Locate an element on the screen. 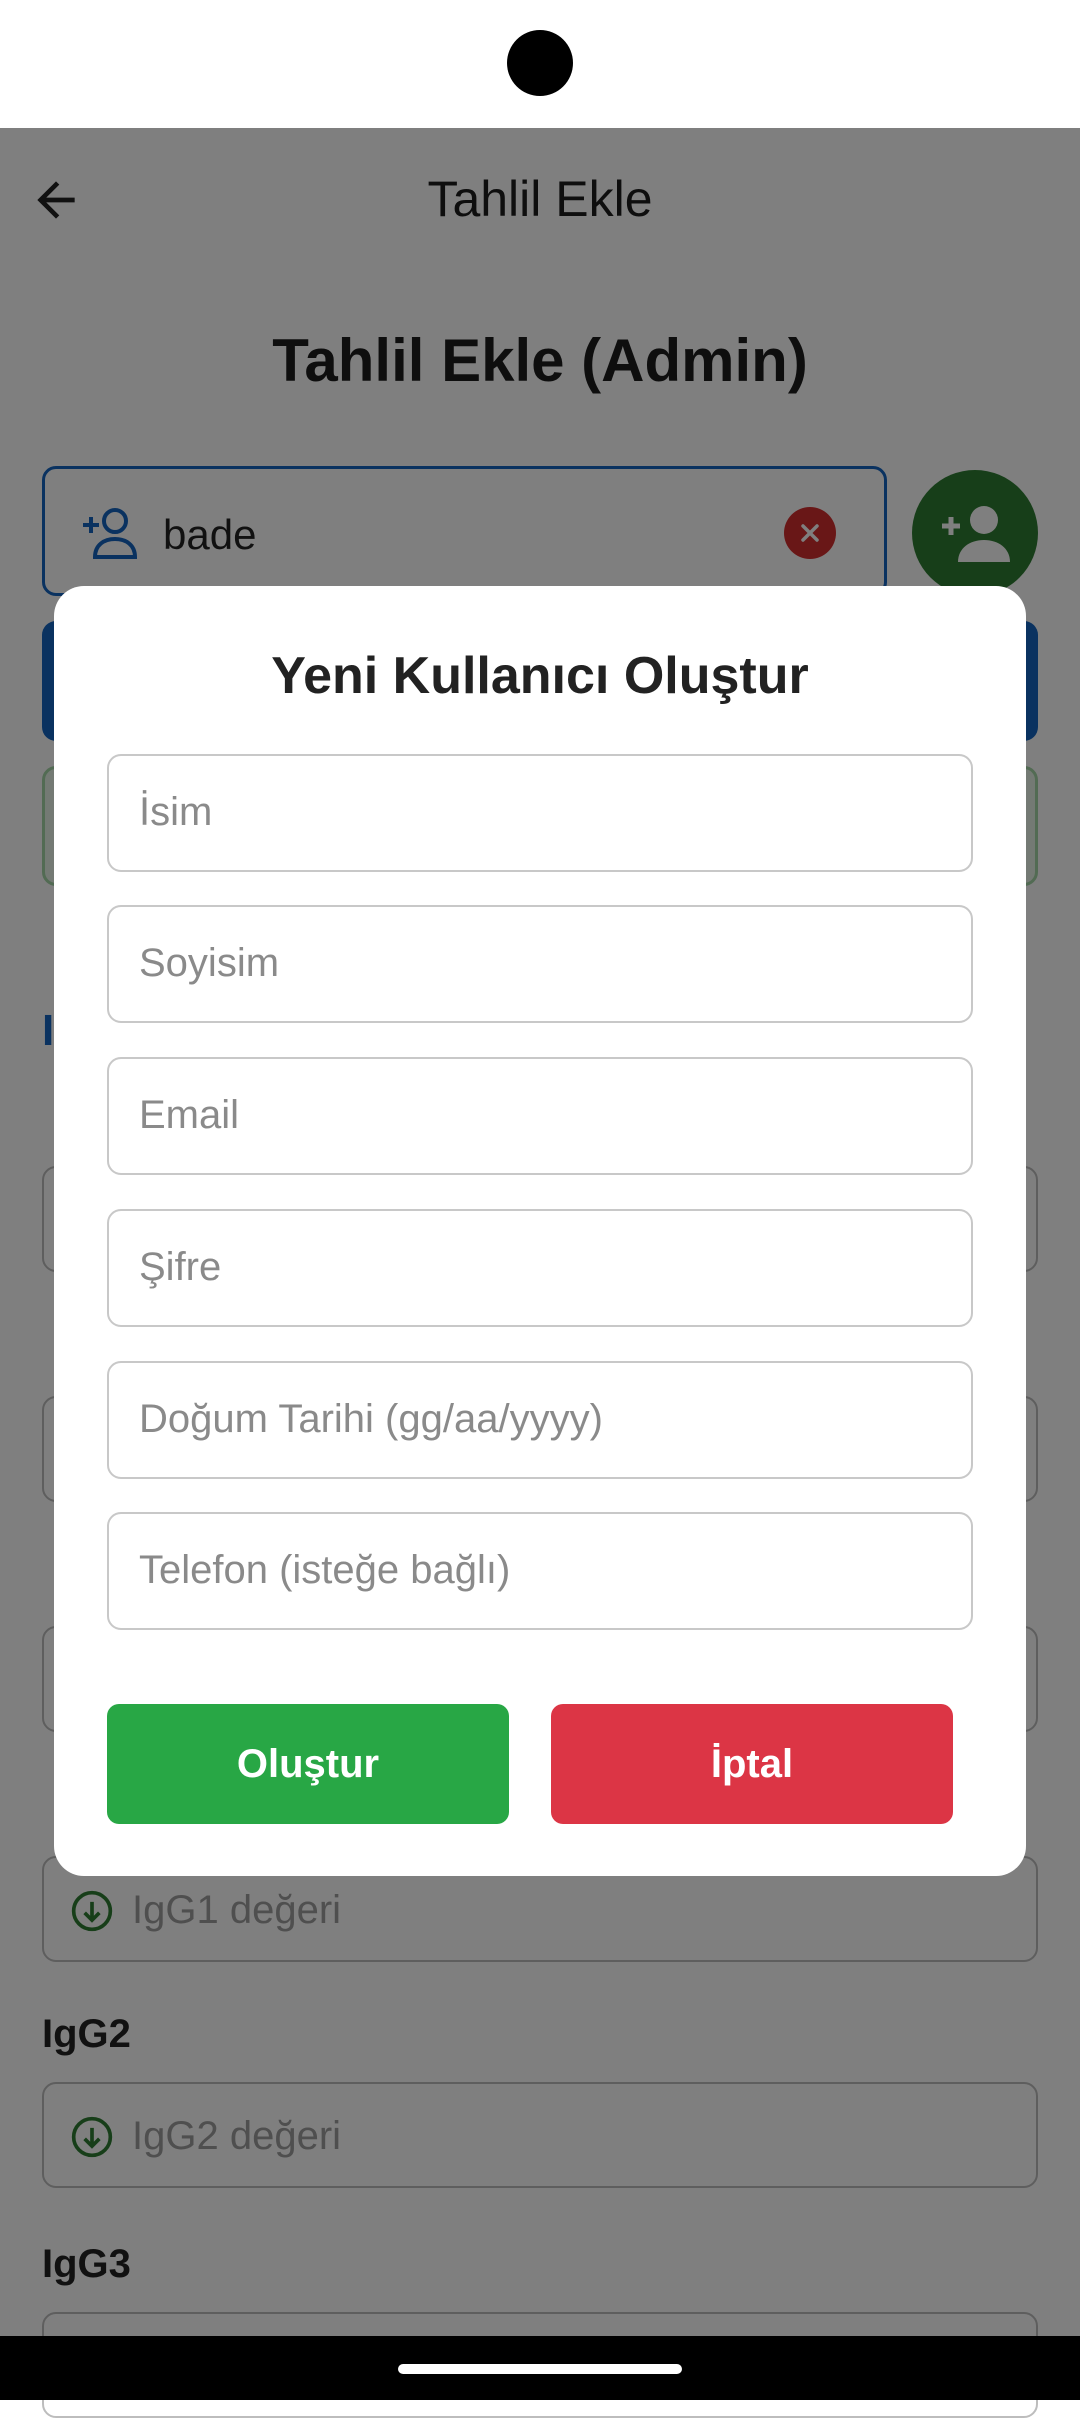 The image size is (1080, 2418). birth-date-field: Doğum Tarihi (gg/aa/yyyy) is located at coordinates (540, 1420).